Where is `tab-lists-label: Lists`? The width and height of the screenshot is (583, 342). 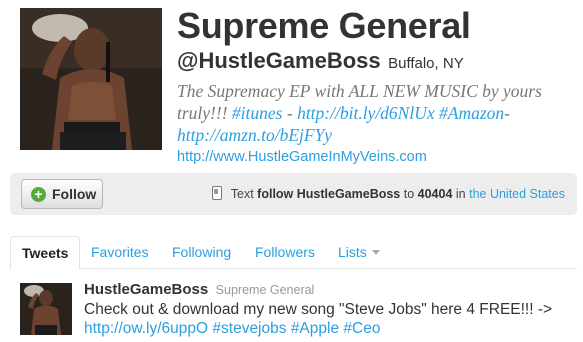 tab-lists-label: Lists is located at coordinates (352, 252).